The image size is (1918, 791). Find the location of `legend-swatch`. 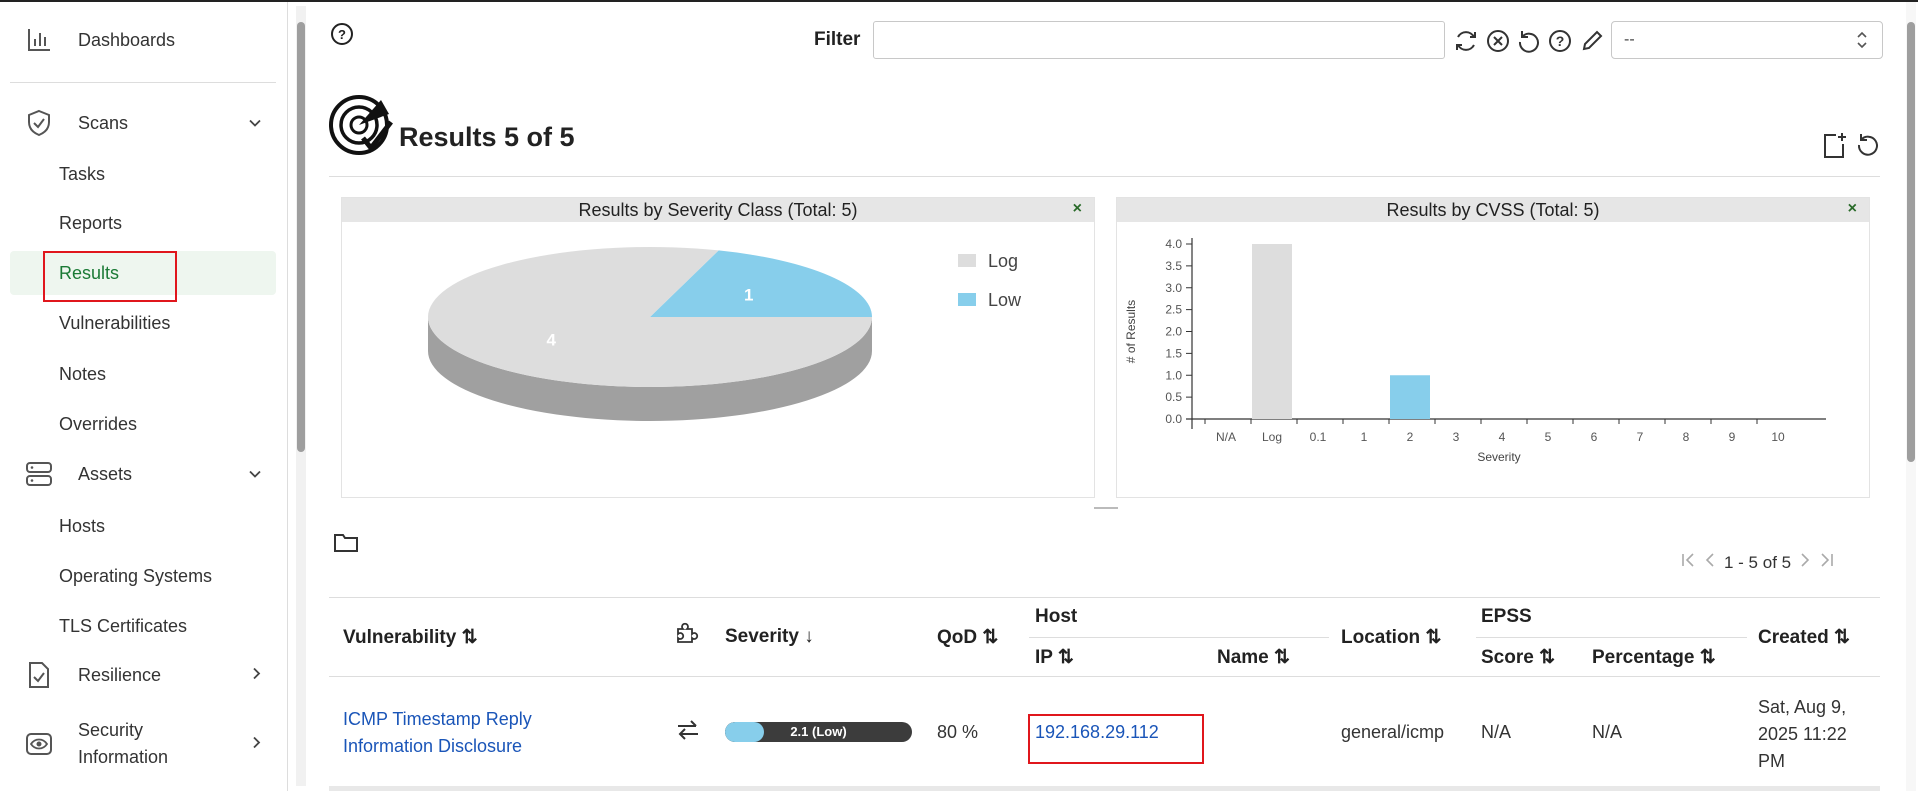

legend-swatch is located at coordinates (967, 299).